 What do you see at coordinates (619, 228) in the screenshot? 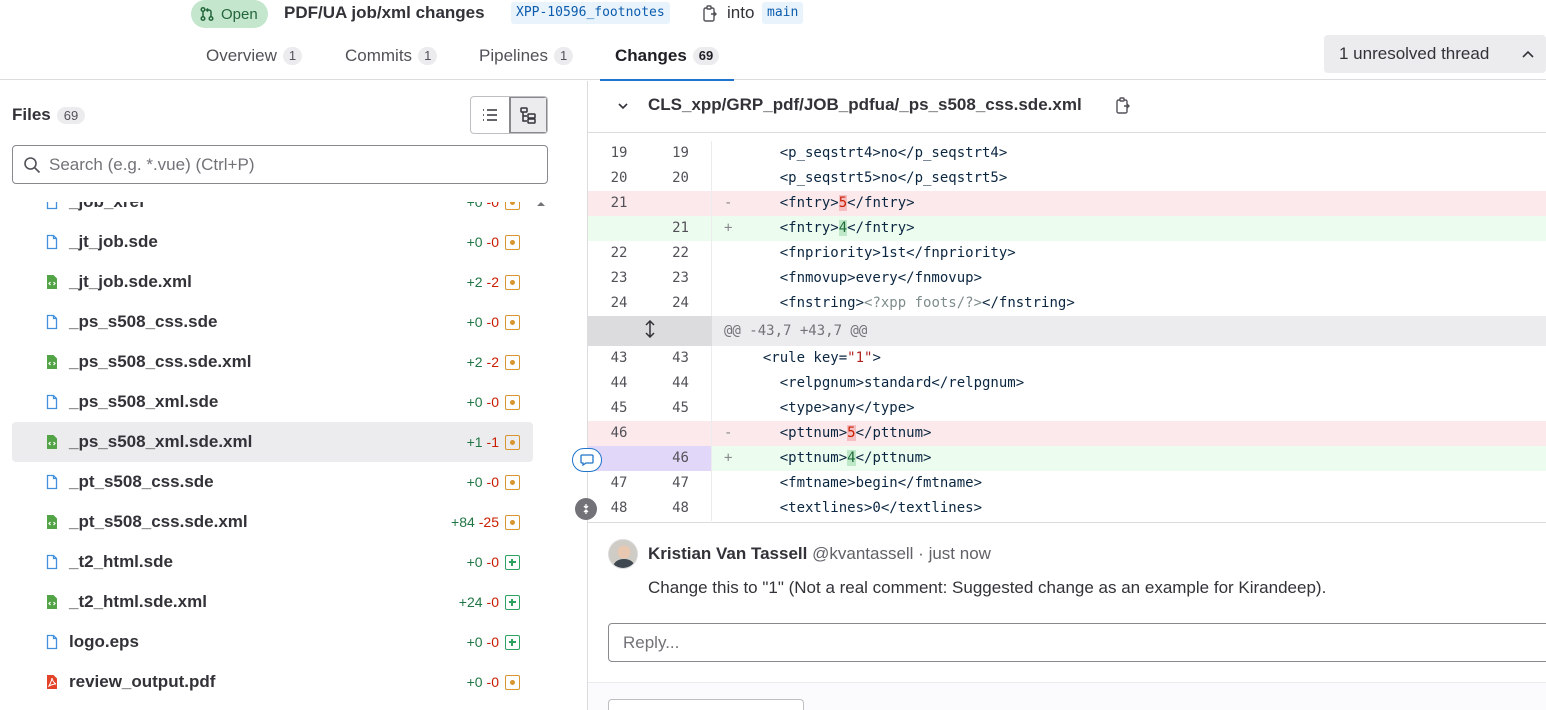
I see `old-line-number` at bounding box center [619, 228].